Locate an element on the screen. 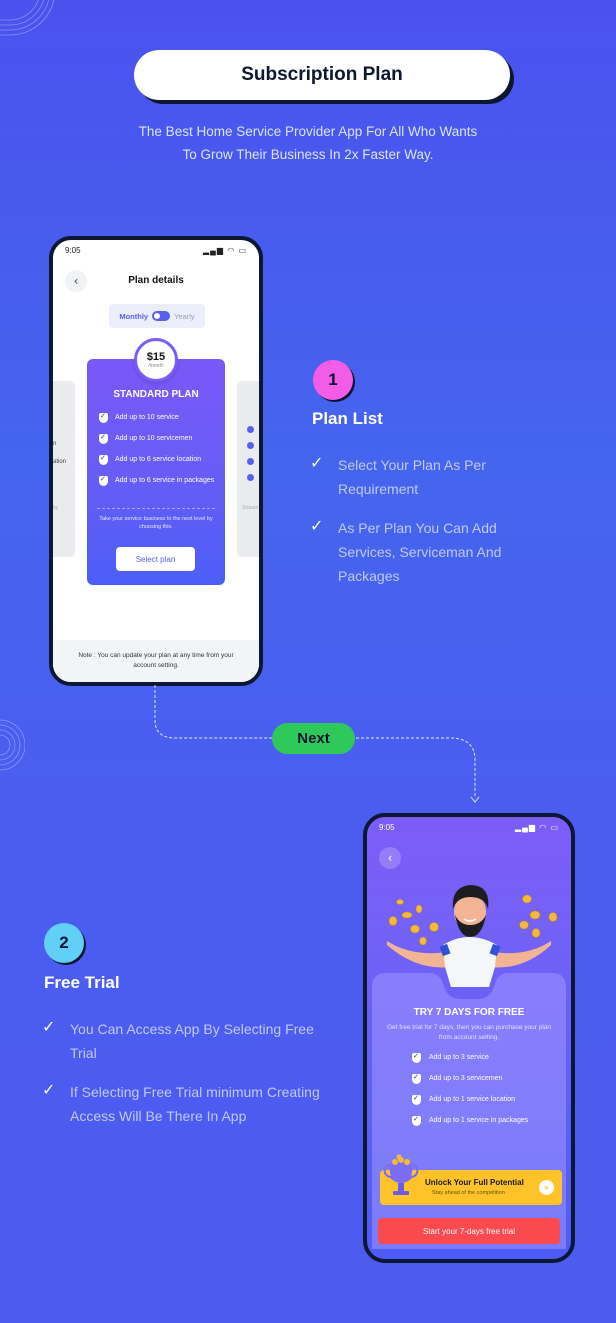 The height and width of the screenshot is (1323, 616). divider is located at coordinates (156, 508).